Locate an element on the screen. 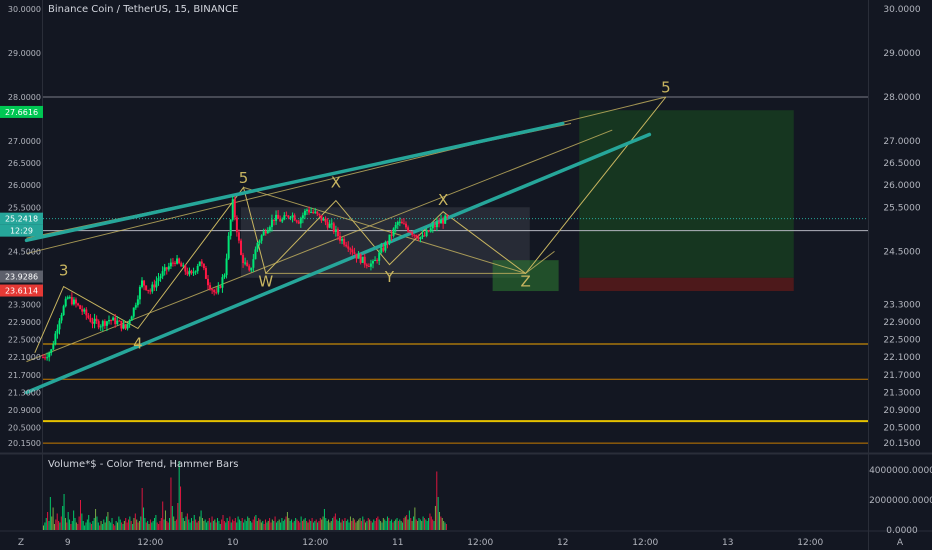 The image size is (932, 550). x-tick-label-1: 12:00 is located at coordinates (150, 543).